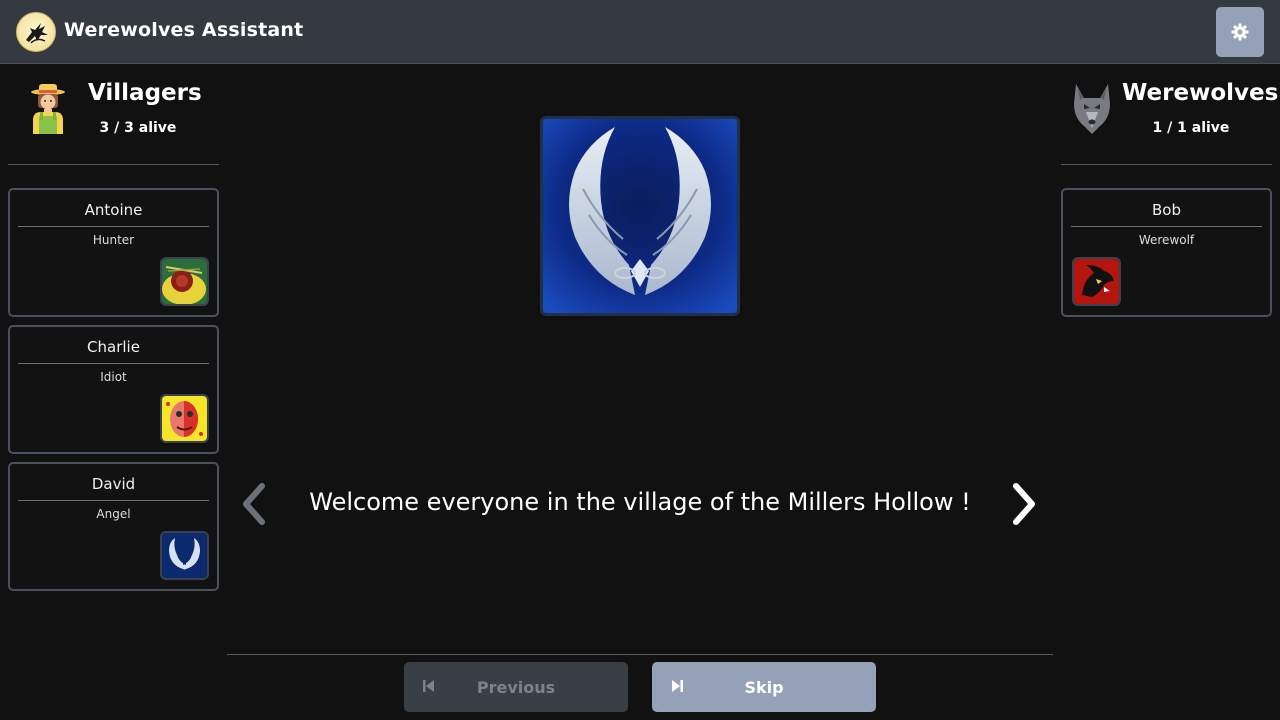 Image resolution: width=1280 pixels, height=720 pixels. I want to click on app-header: Werewolves Assistant, so click(640, 32).